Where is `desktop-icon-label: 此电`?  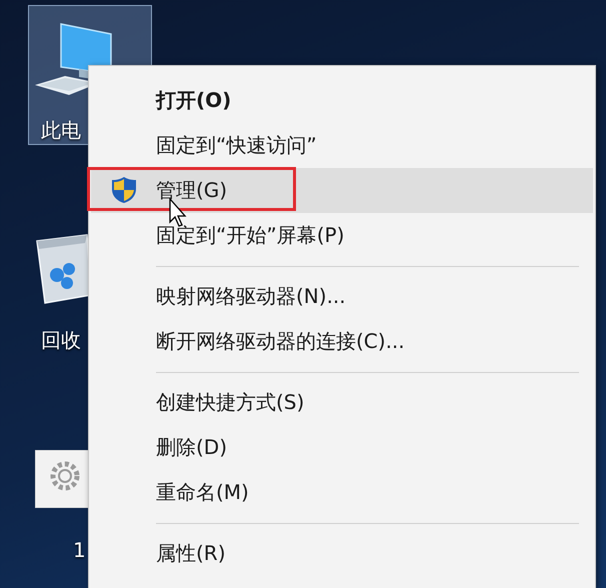 desktop-icon-label: 此电 is located at coordinates (60, 130).